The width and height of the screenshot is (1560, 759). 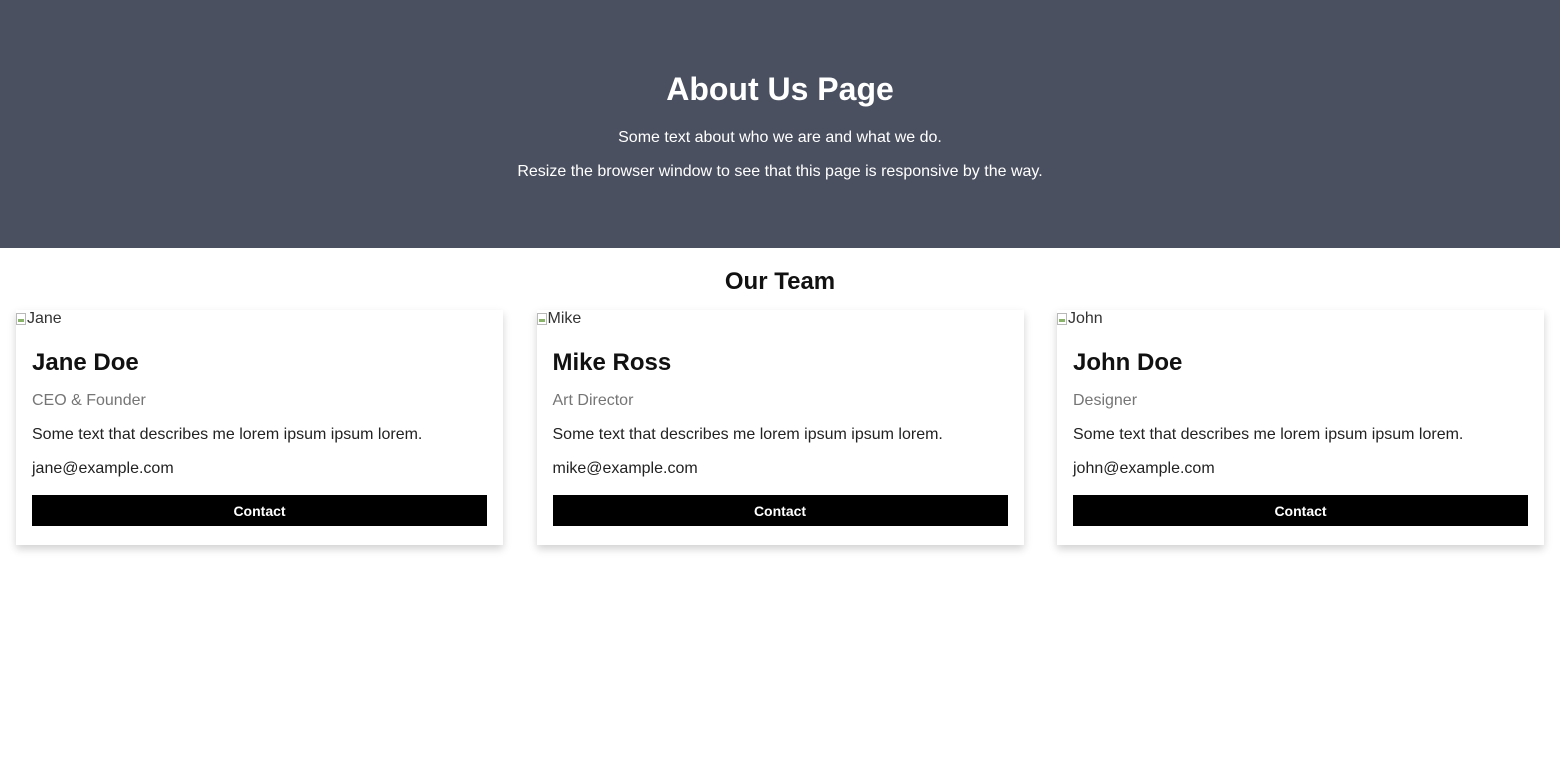 I want to click on member-email: jane@example.com, so click(x=103, y=468).